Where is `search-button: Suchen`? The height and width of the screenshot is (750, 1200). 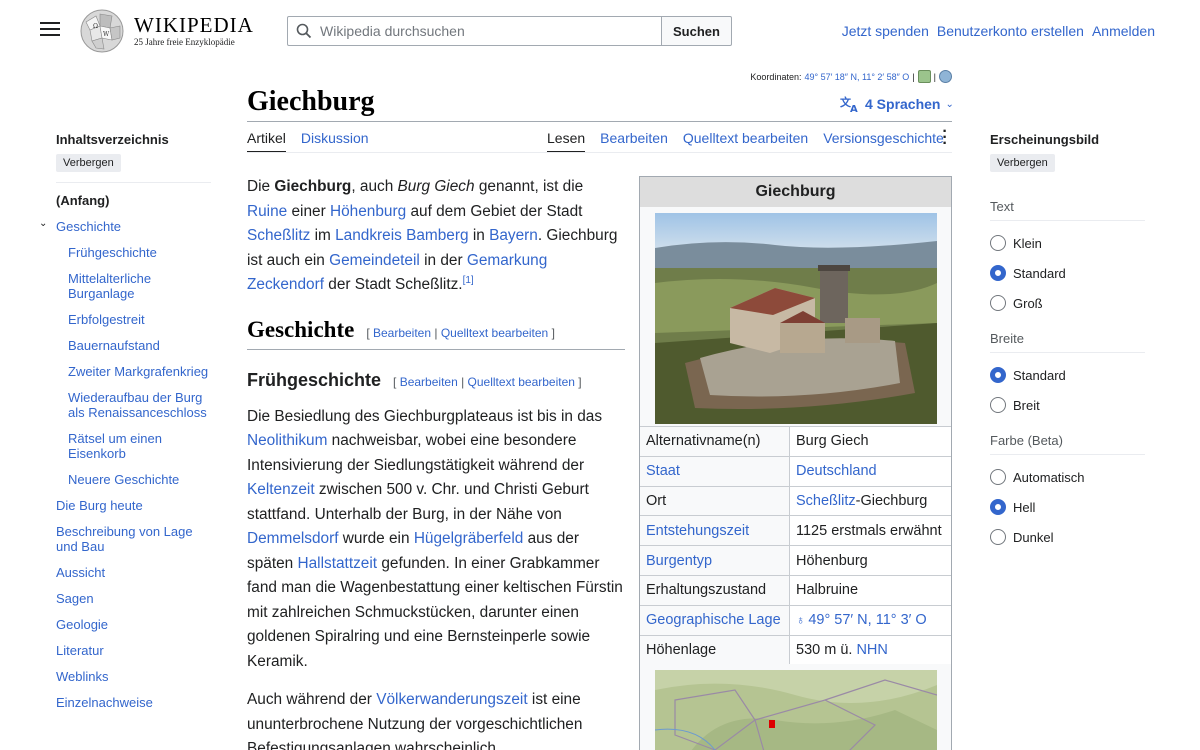 search-button: Suchen is located at coordinates (697, 31).